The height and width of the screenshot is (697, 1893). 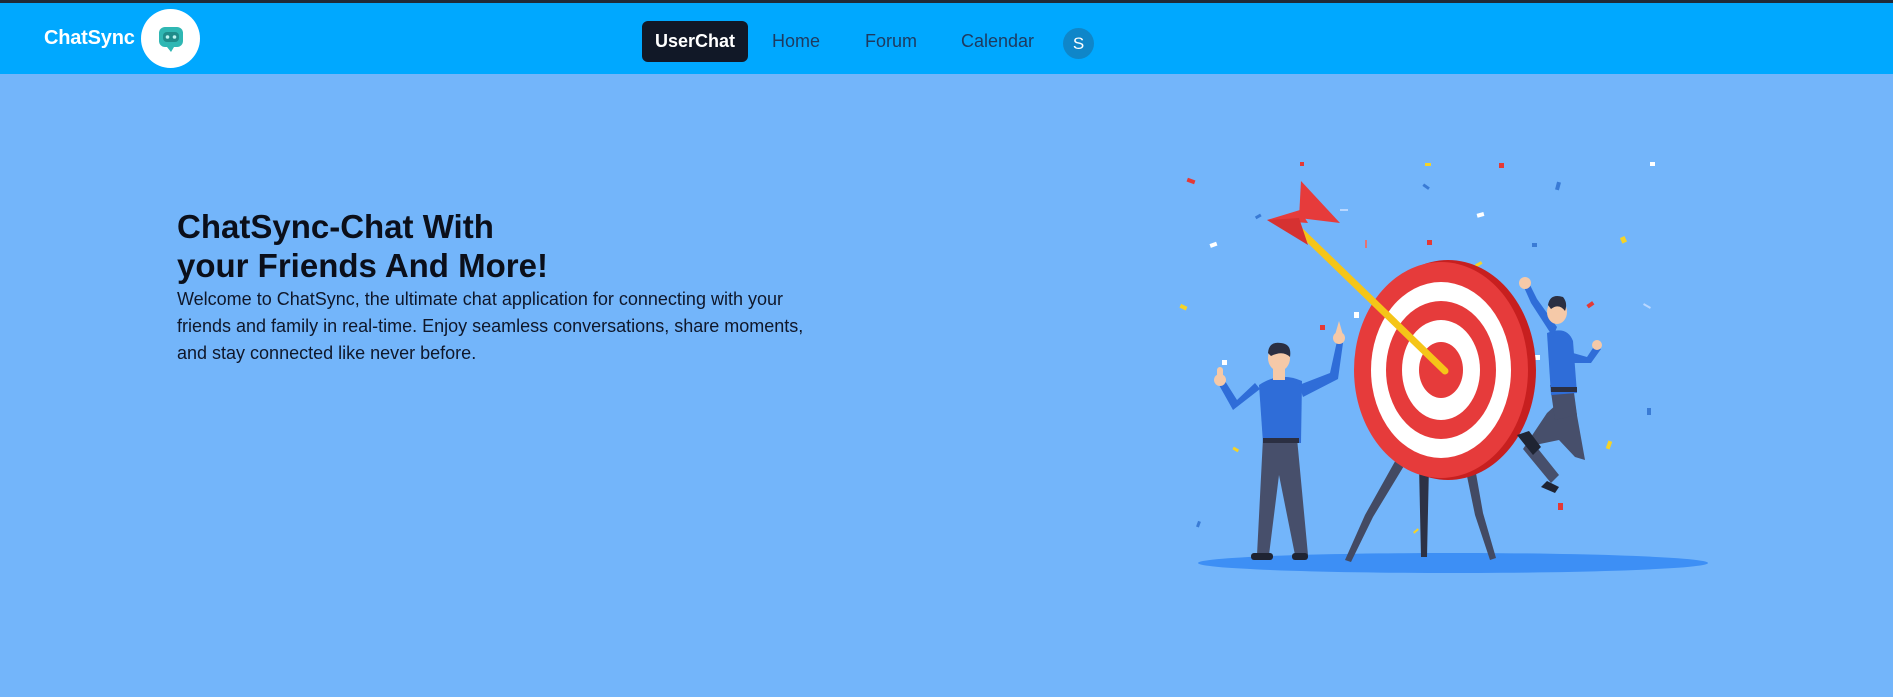 What do you see at coordinates (89, 38) in the screenshot?
I see `brand-name: ChatSync` at bounding box center [89, 38].